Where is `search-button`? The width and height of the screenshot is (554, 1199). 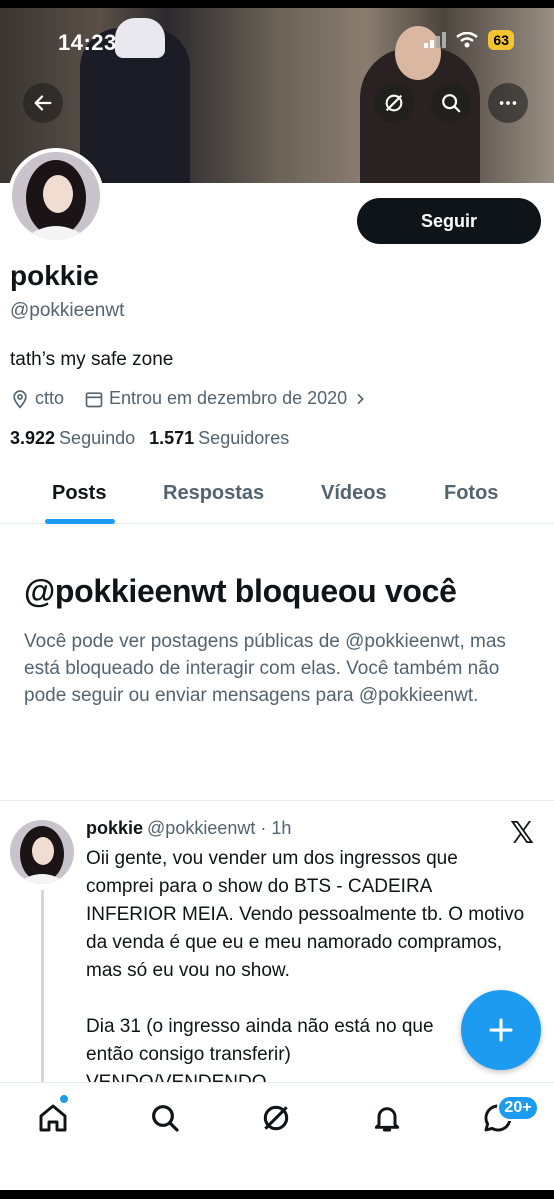 search-button is located at coordinates (451, 103).